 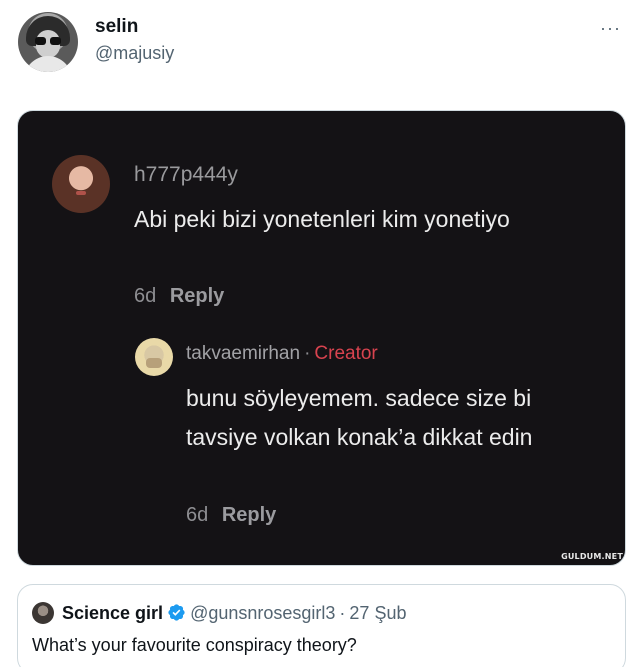 I want to click on avatar-body, so click(x=48, y=64).